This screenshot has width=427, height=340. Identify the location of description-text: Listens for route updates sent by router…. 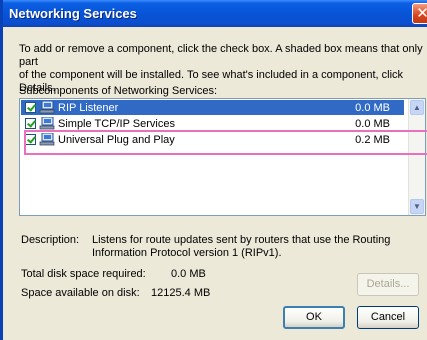
(241, 246).